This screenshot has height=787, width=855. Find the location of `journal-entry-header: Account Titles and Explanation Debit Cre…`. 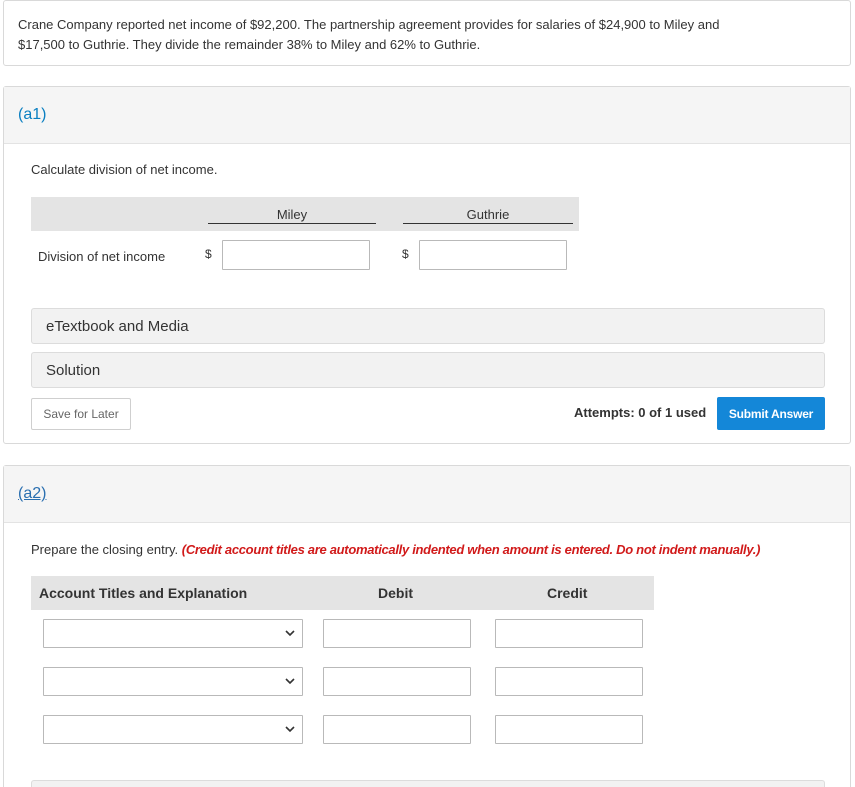

journal-entry-header: Account Titles and Explanation Debit Cre… is located at coordinates (342, 593).